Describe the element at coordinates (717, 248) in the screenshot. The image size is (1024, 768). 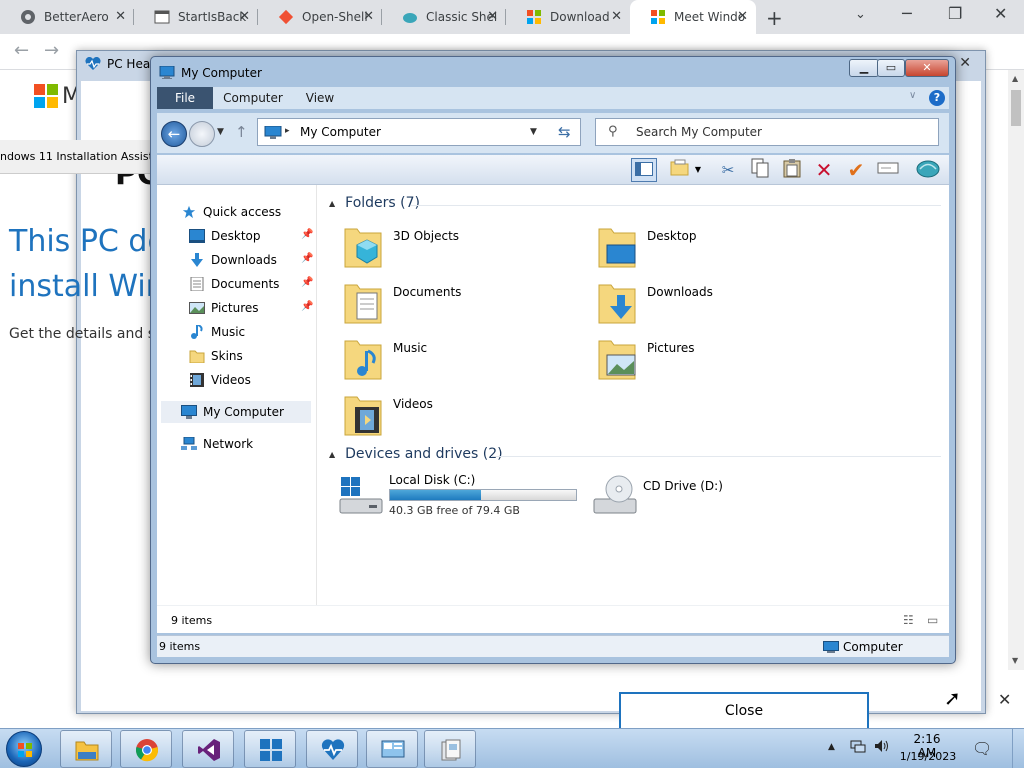
I see `folder-desktop: Desktop` at that location.